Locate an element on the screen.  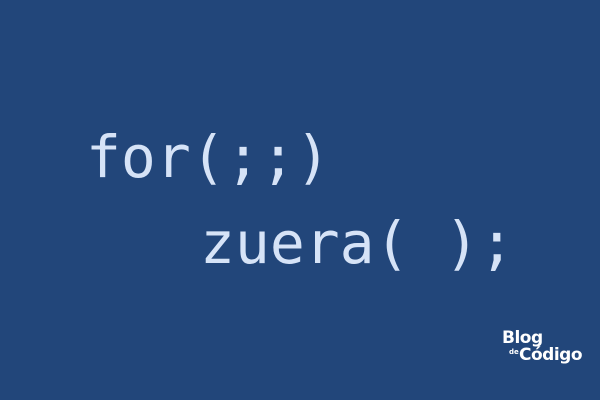
blog-de-codigo-logo: Blog de Código is located at coordinates (542, 351).